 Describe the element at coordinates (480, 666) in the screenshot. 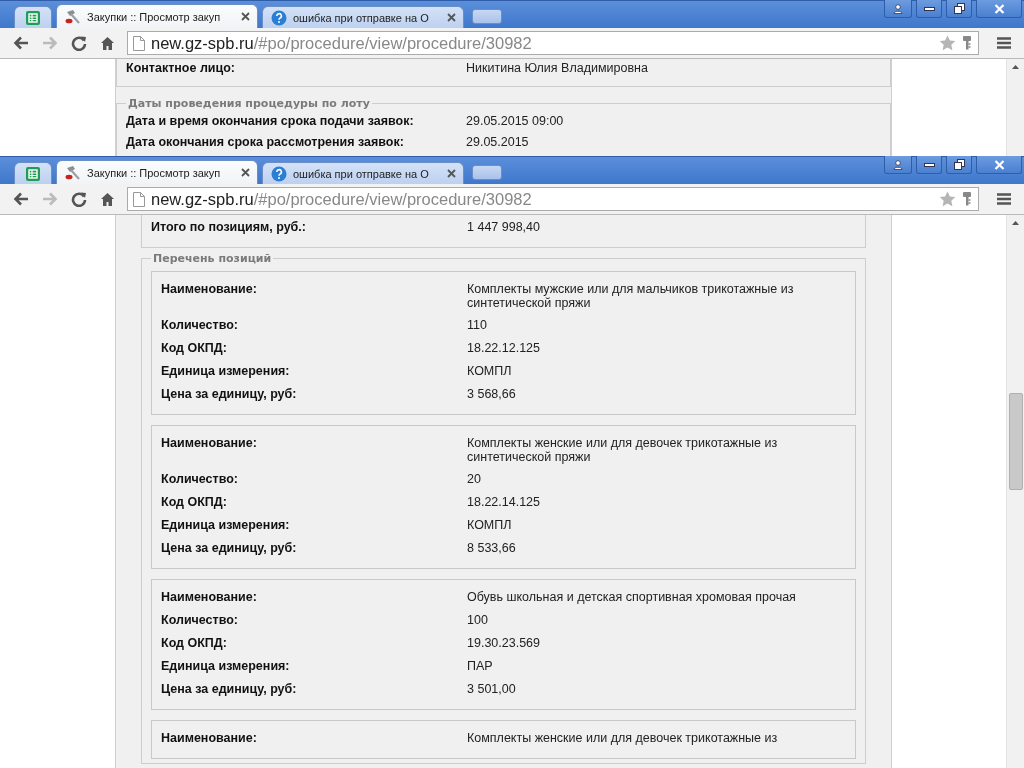

I see `field-value: ПАР` at that location.